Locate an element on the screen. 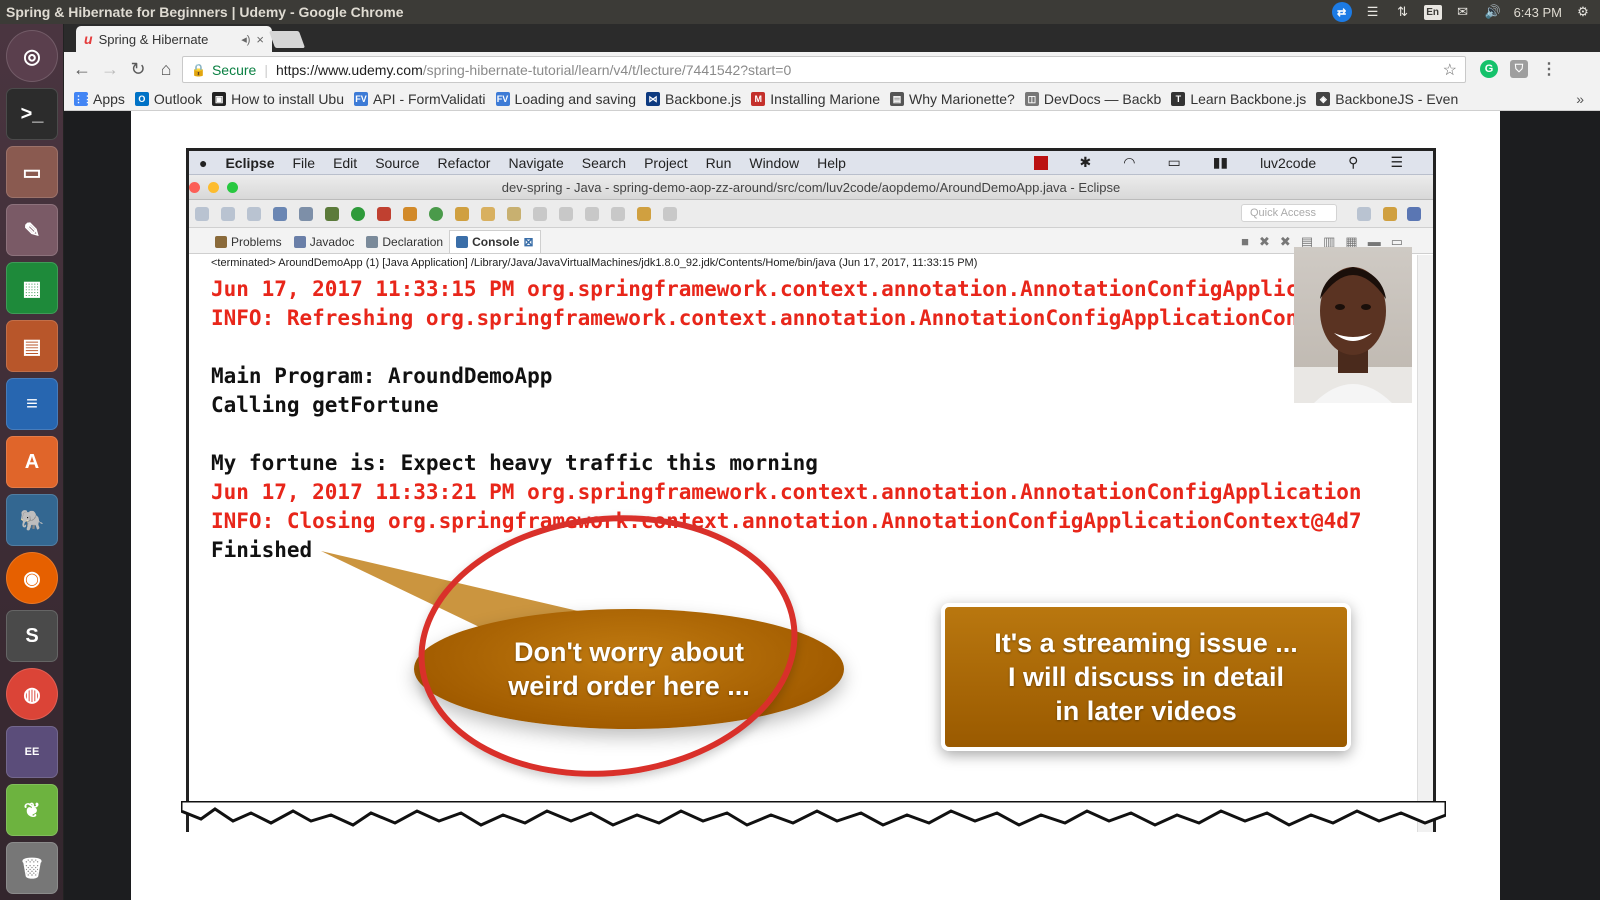 The height and width of the screenshot is (900, 1600). lock-icon: 🔒 is located at coordinates (198, 69).